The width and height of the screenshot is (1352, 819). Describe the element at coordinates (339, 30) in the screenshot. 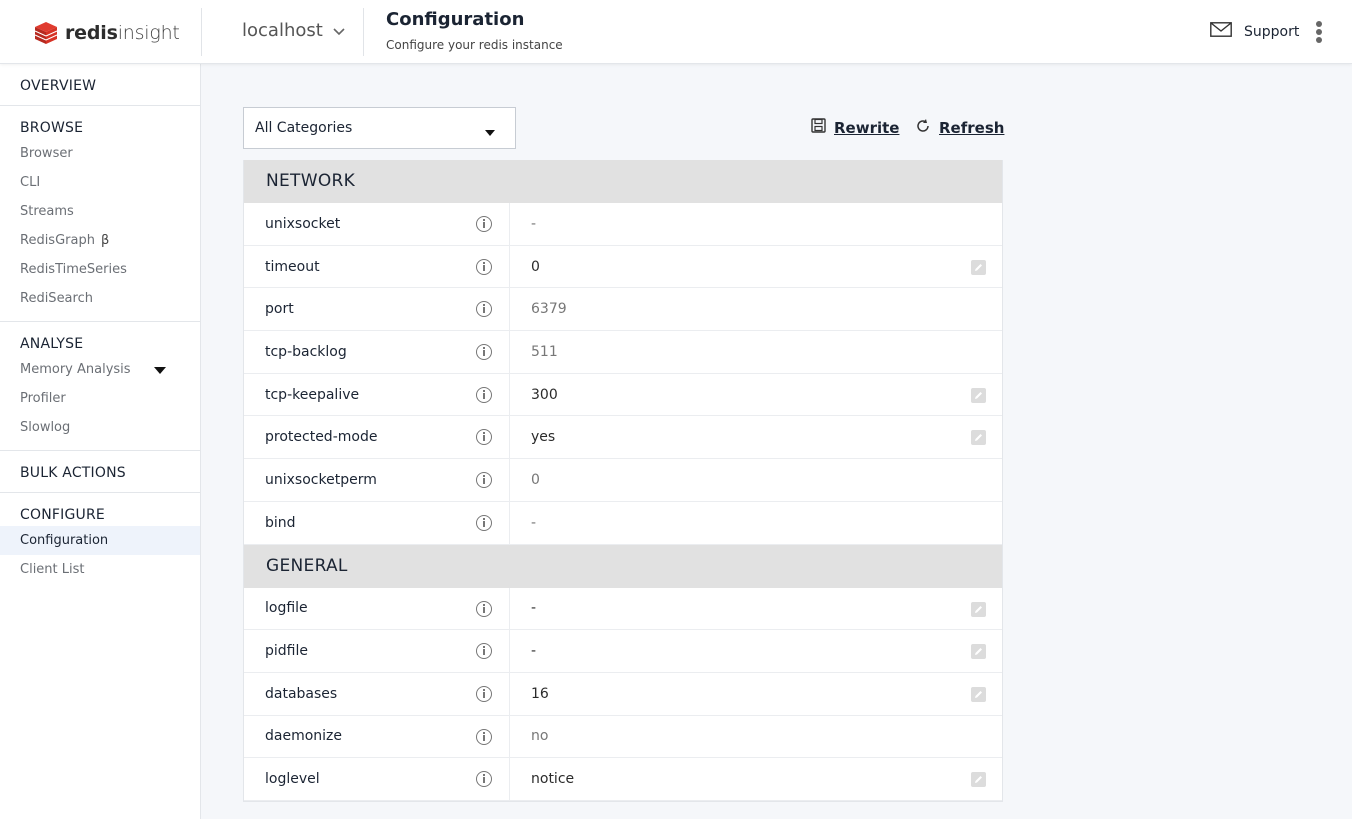

I see `chevron-down-icon` at that location.